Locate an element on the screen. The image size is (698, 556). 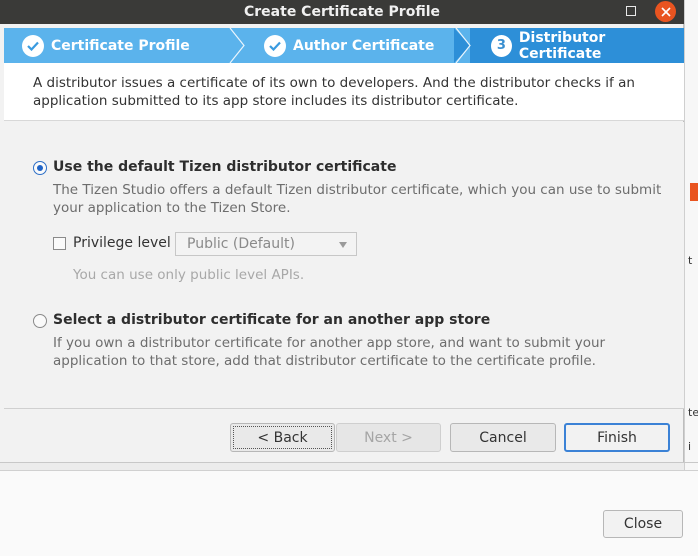
step-author-certificate: Author Certificate is located at coordinates (349, 45).